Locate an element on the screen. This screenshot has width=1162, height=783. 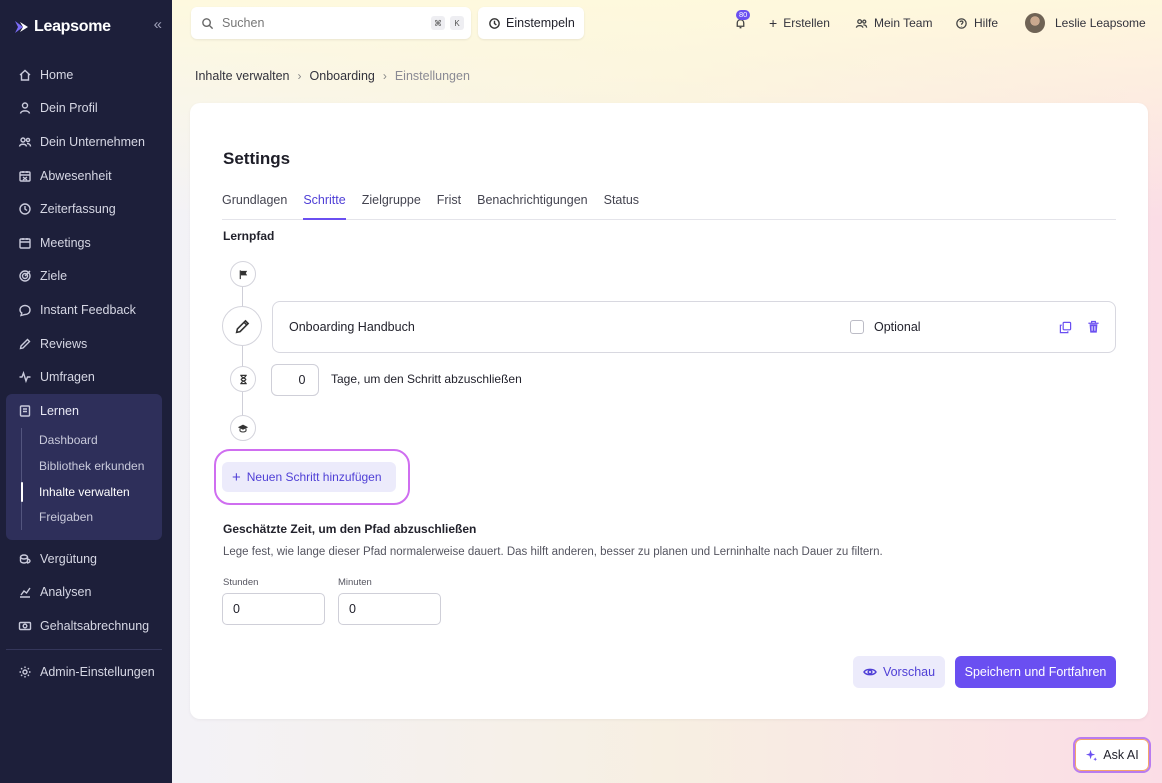
flag-icon is located at coordinates (243, 274).